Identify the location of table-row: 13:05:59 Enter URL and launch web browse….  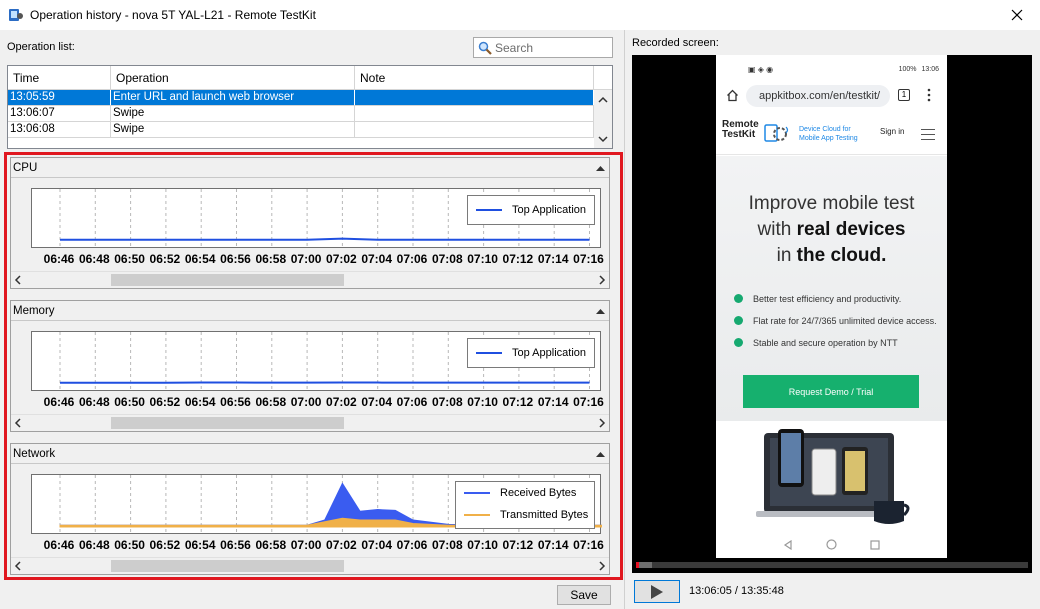
(310, 98).